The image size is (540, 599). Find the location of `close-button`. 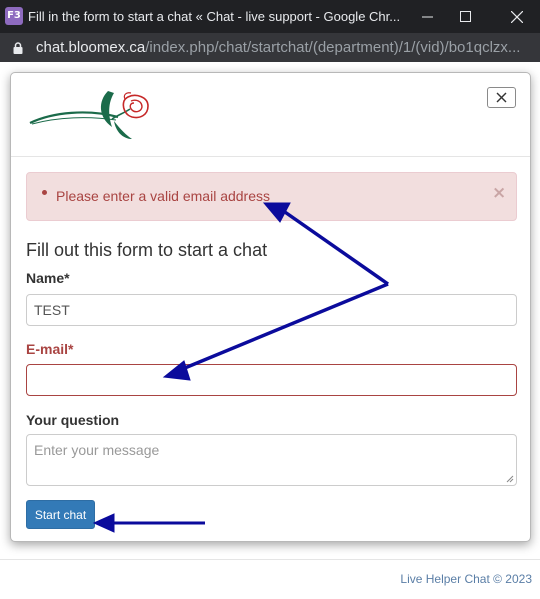

close-button is located at coordinates (501, 97).